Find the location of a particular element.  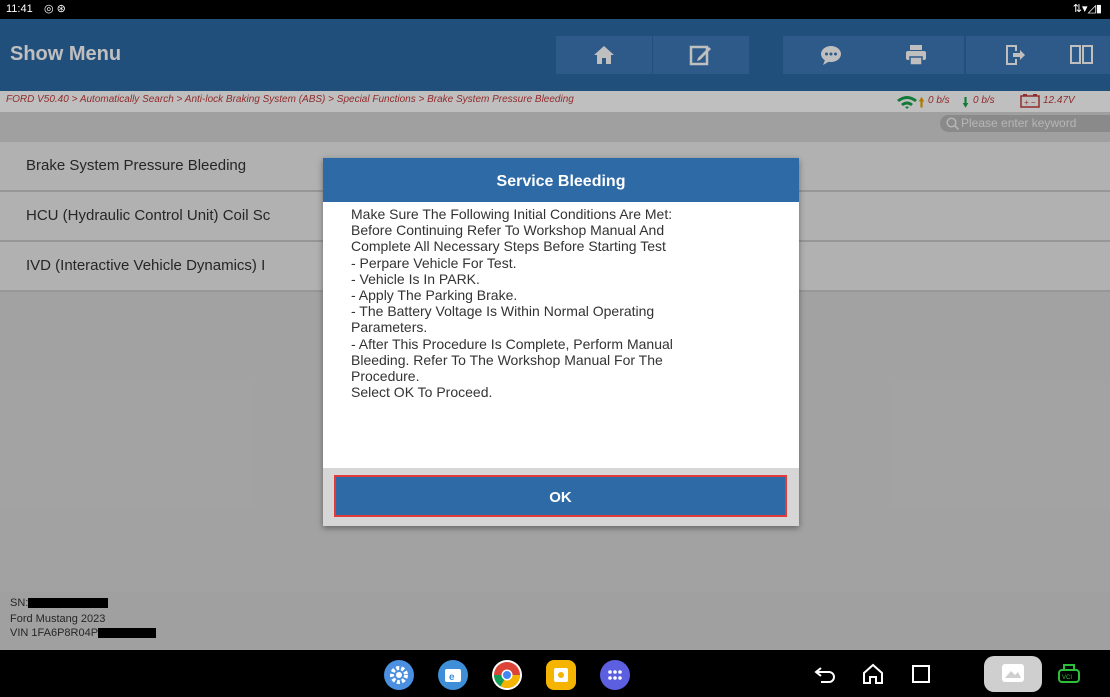

dialog-title: Service Bleeding is located at coordinates (561, 180).